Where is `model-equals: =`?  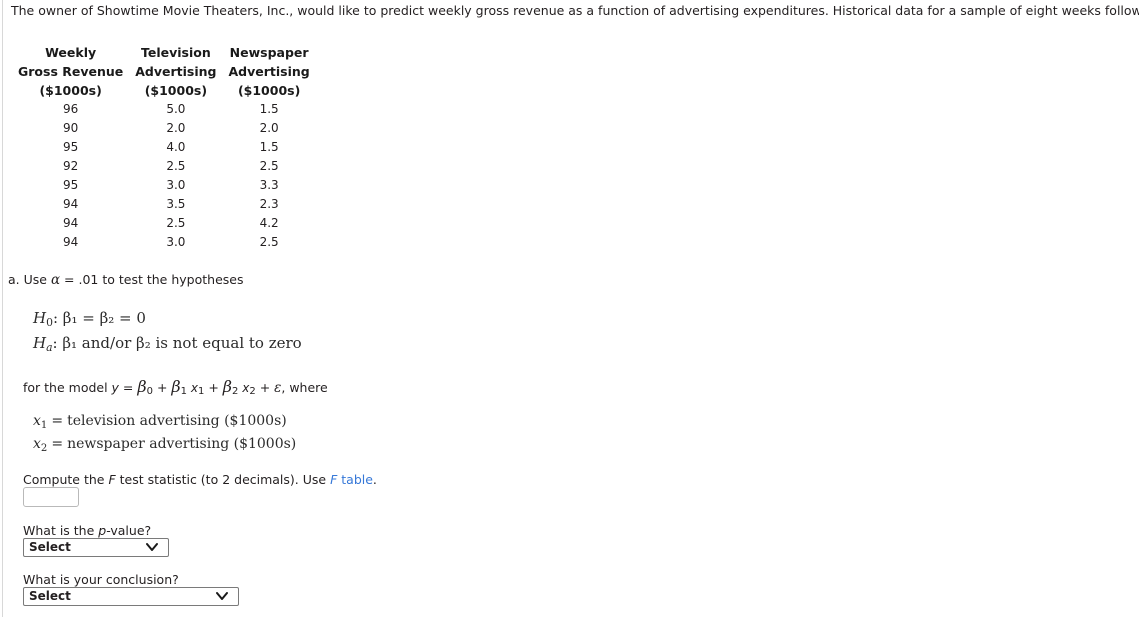 model-equals: = is located at coordinates (128, 387).